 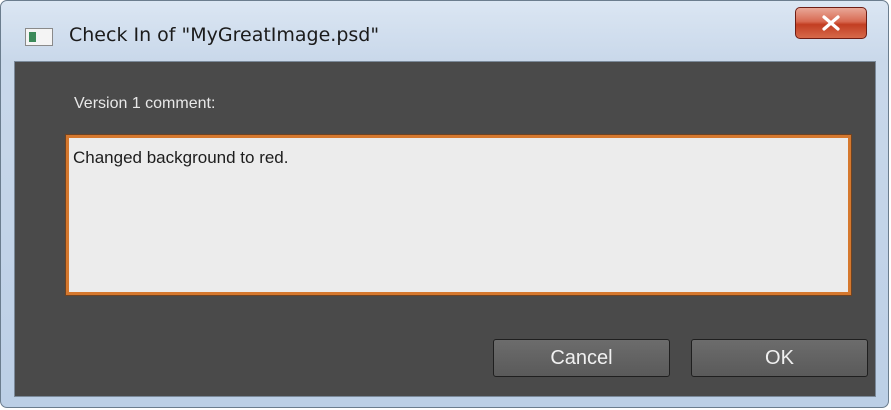 What do you see at coordinates (581, 358) in the screenshot?
I see `cancel-button: Cancel` at bounding box center [581, 358].